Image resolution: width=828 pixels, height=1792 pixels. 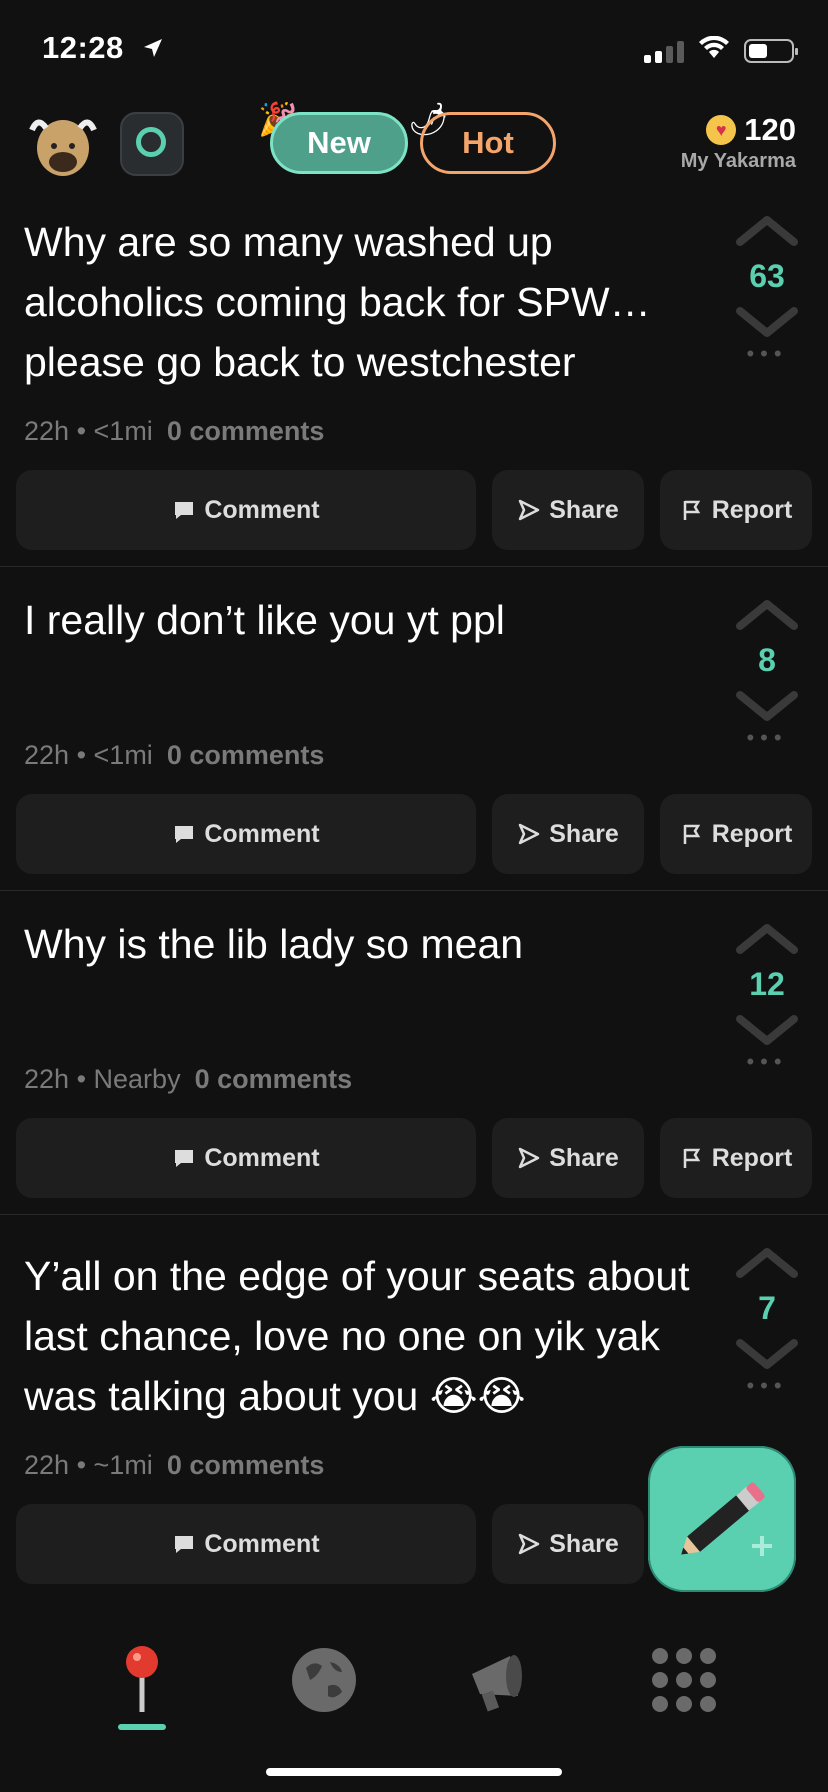 What do you see at coordinates (414, 50) in the screenshot?
I see `status-bar: 12:28` at bounding box center [414, 50].